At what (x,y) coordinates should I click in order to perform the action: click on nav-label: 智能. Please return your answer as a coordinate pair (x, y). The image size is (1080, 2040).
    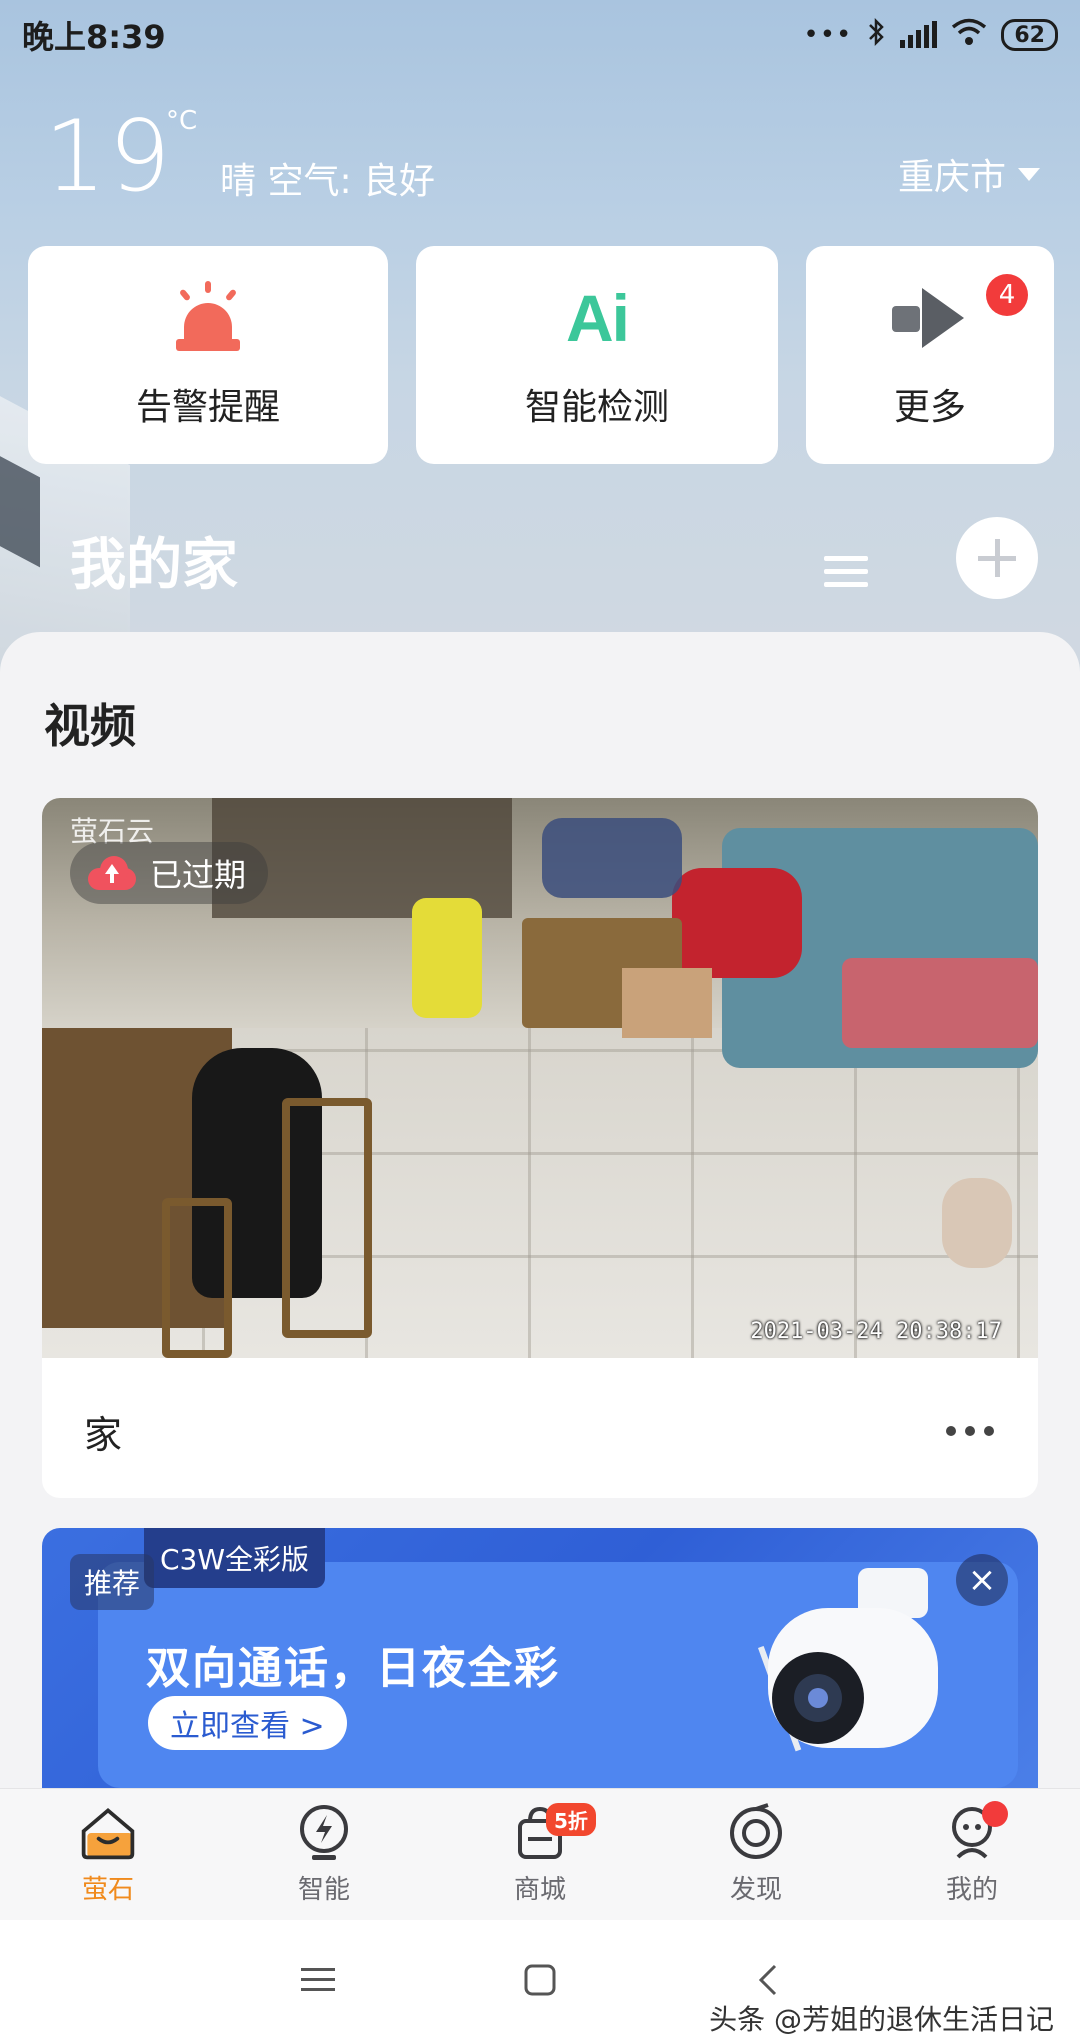
    Looking at the image, I should click on (323, 1890).